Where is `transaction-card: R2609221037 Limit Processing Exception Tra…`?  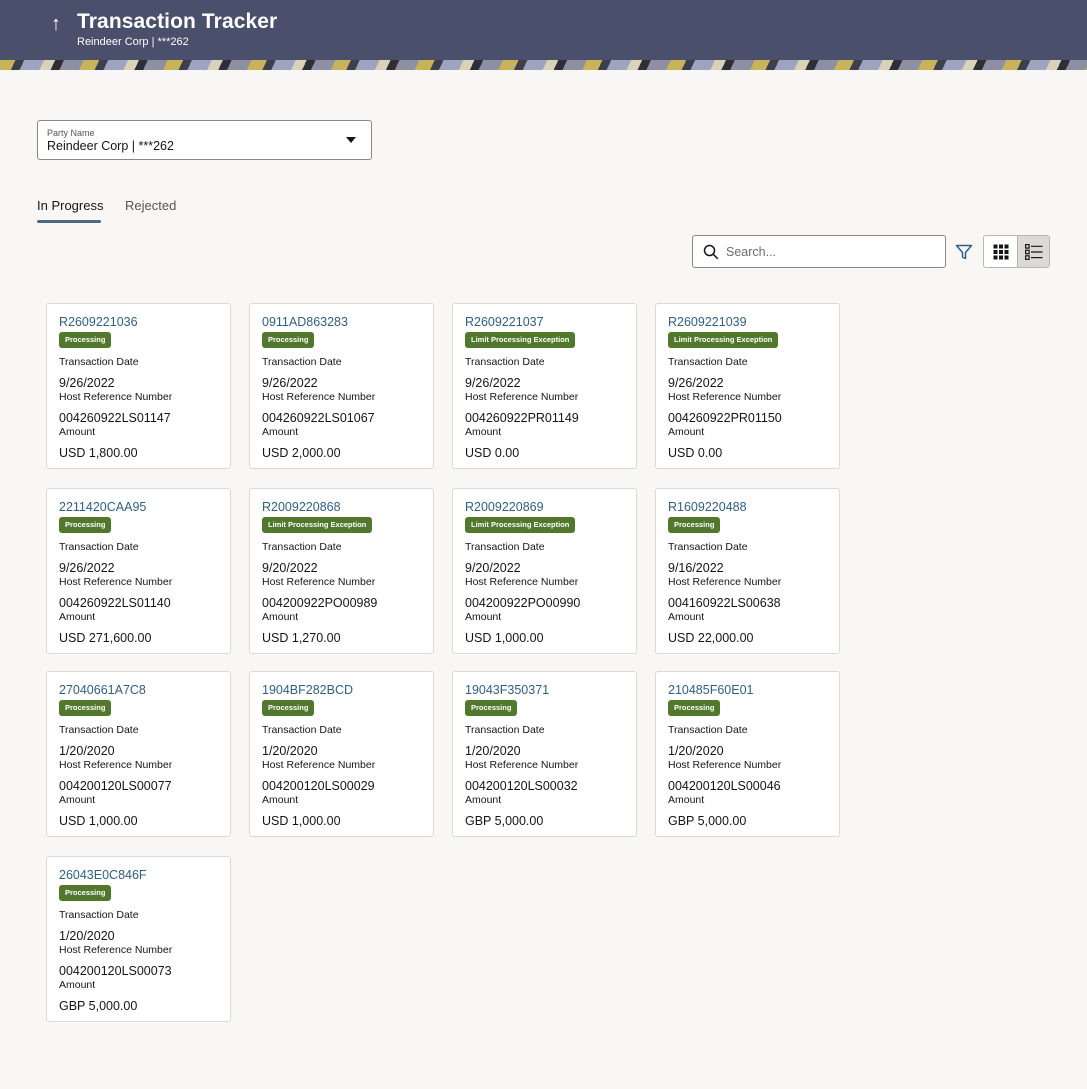 transaction-card: R2609221037 Limit Processing Exception Tra… is located at coordinates (544, 386).